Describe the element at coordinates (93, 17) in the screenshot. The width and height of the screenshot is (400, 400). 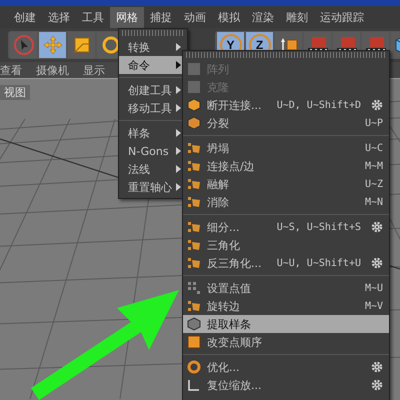
I see `menu-item: 工具` at that location.